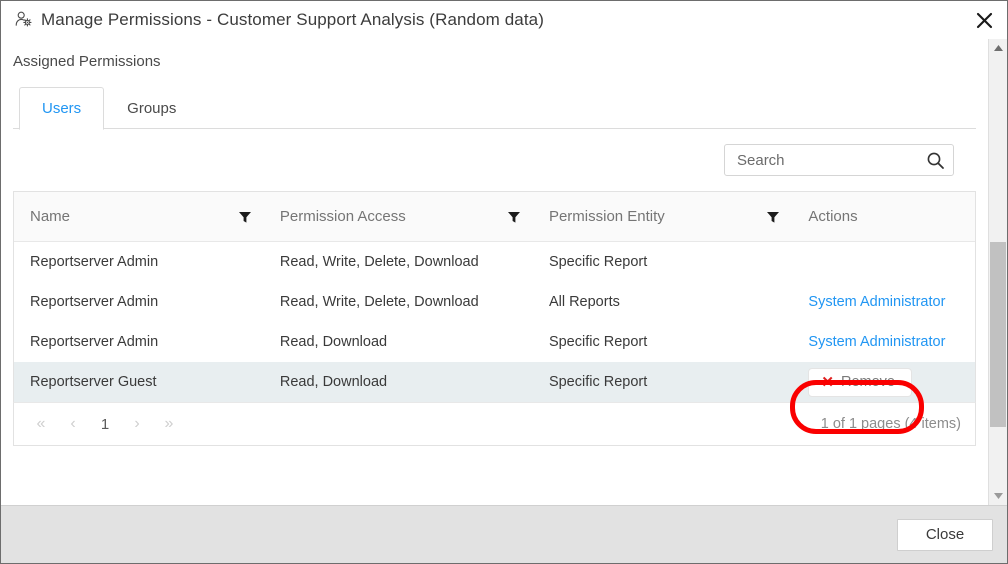 The width and height of the screenshot is (1008, 564). I want to click on search-icon, so click(935, 160).